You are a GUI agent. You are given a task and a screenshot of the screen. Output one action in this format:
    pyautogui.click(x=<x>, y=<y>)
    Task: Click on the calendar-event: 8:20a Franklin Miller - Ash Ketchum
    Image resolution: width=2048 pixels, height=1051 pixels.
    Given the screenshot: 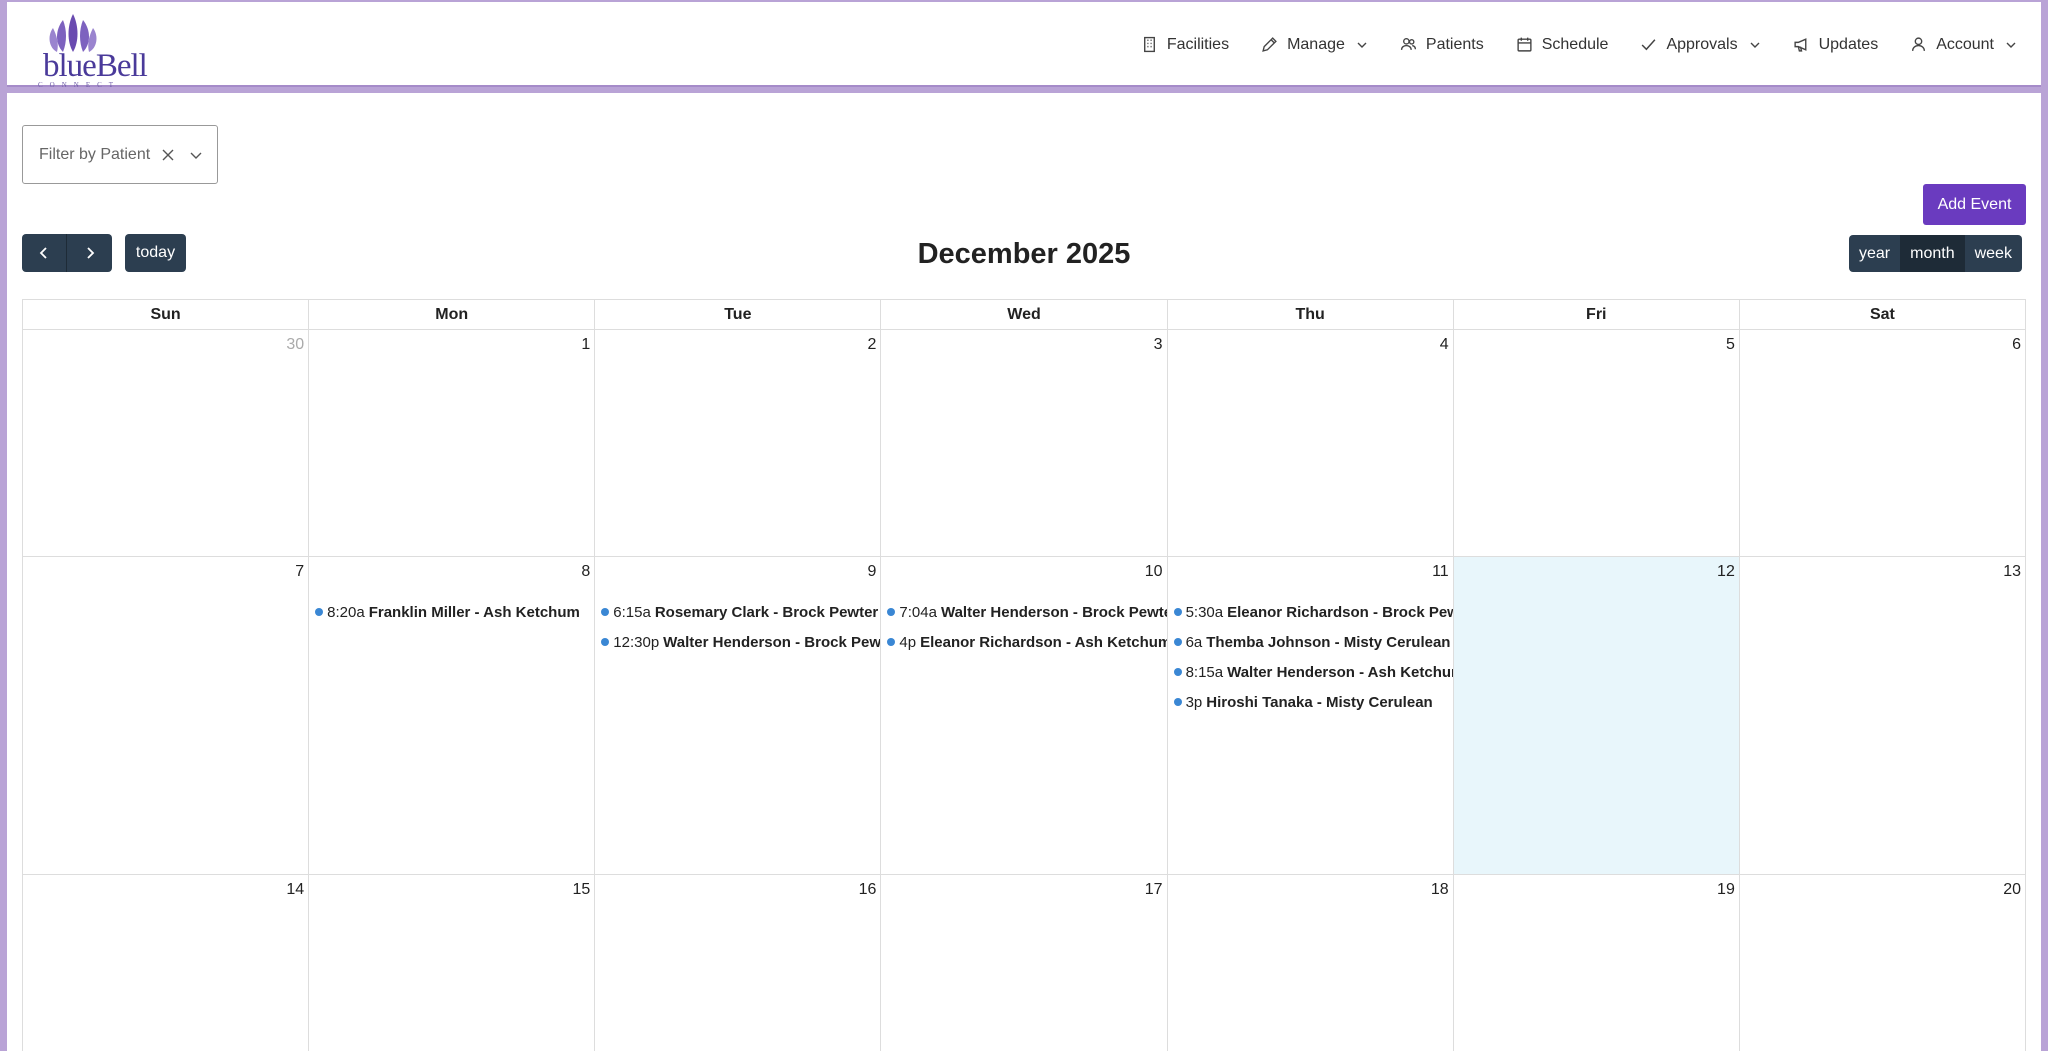 What is the action you would take?
    pyautogui.click(x=454, y=612)
    